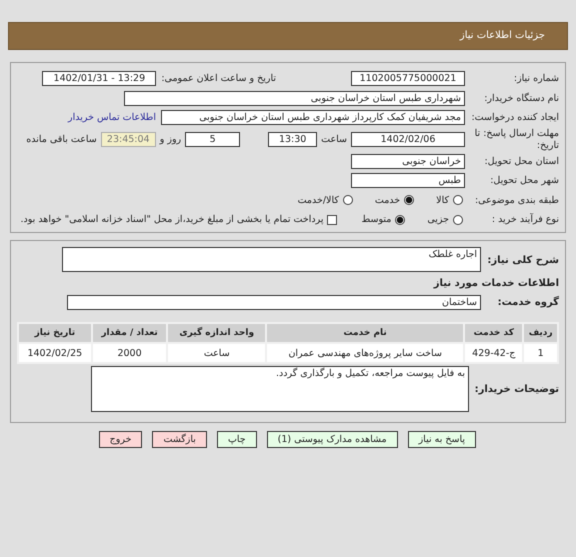 The image size is (576, 557). I want to click on text-field: 5, so click(212, 139).